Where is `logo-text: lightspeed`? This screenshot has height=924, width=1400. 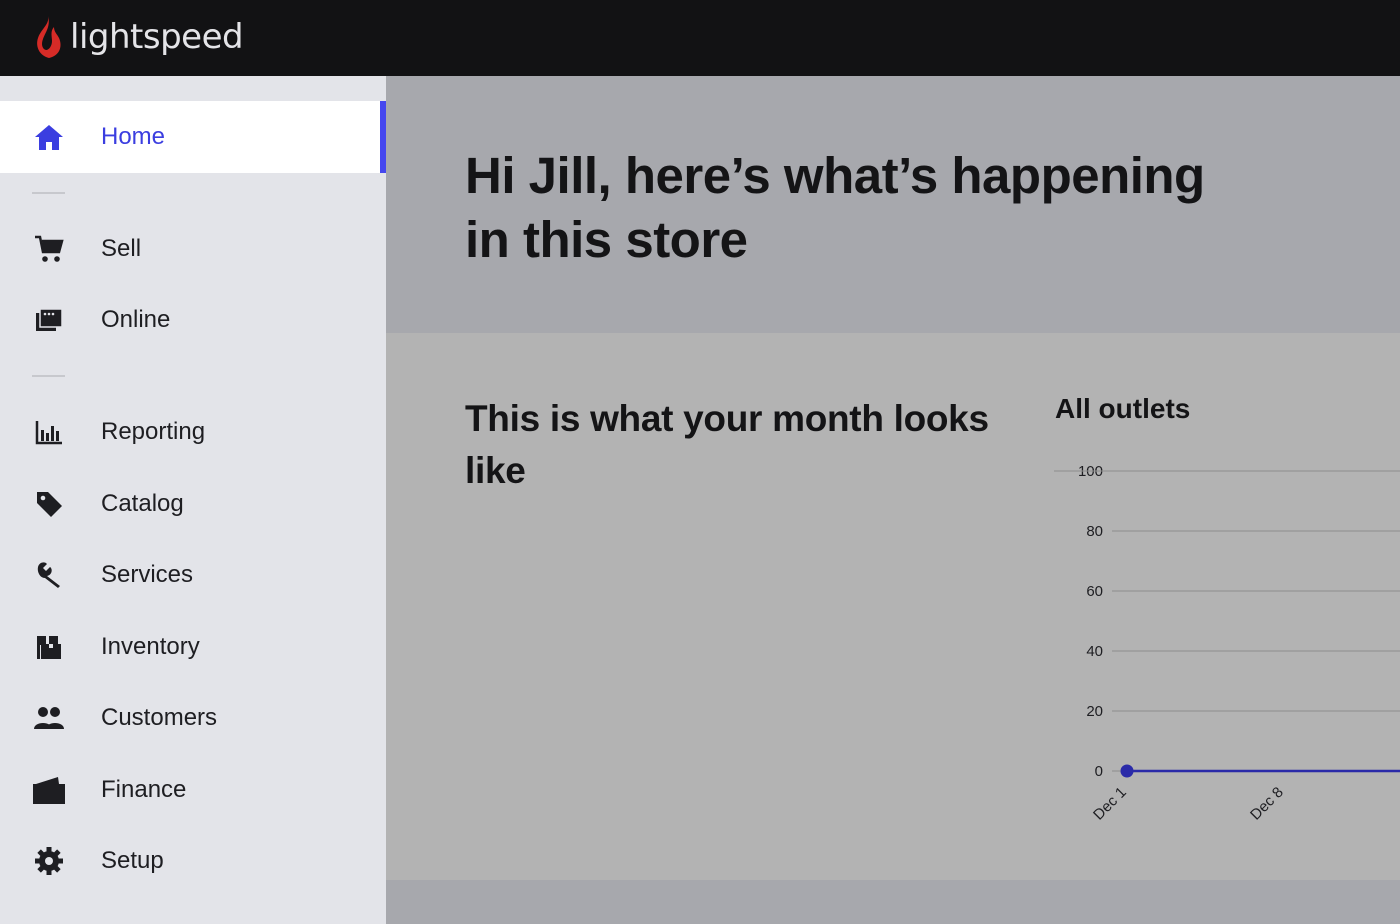
logo-text: lightspeed is located at coordinates (157, 37).